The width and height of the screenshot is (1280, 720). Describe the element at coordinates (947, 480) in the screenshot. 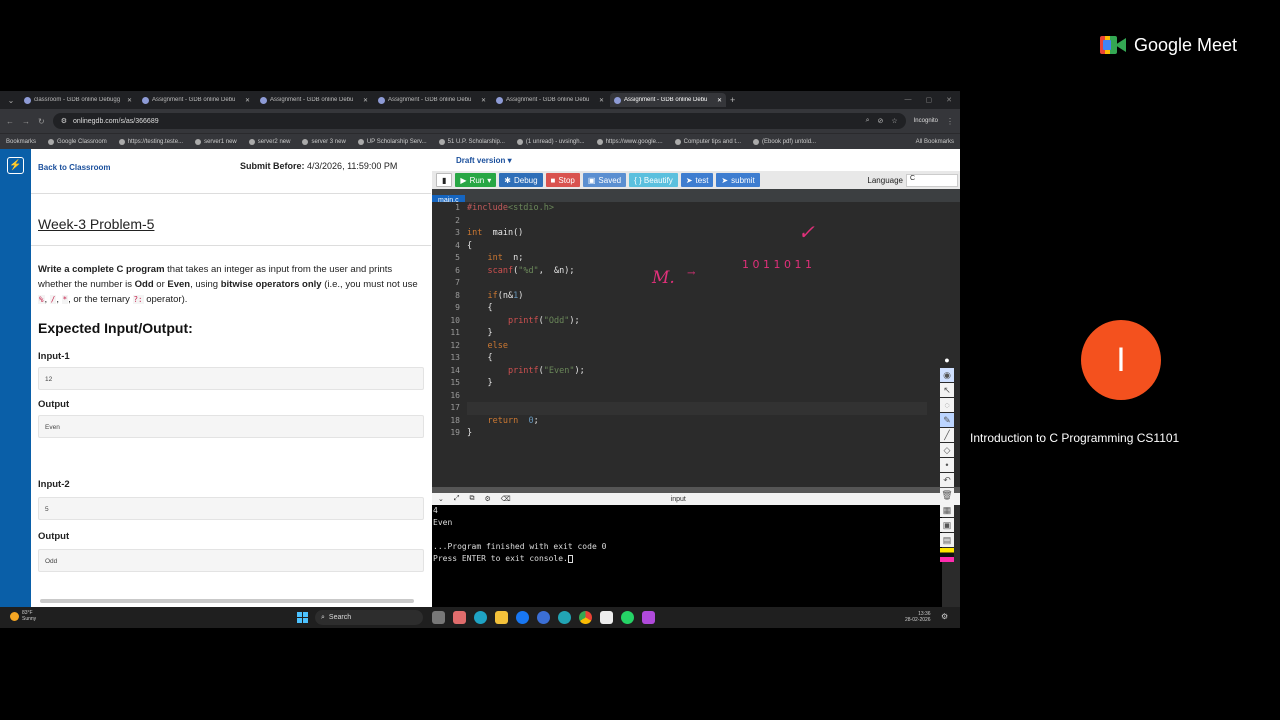

I see `undo-icon: ↶` at that location.